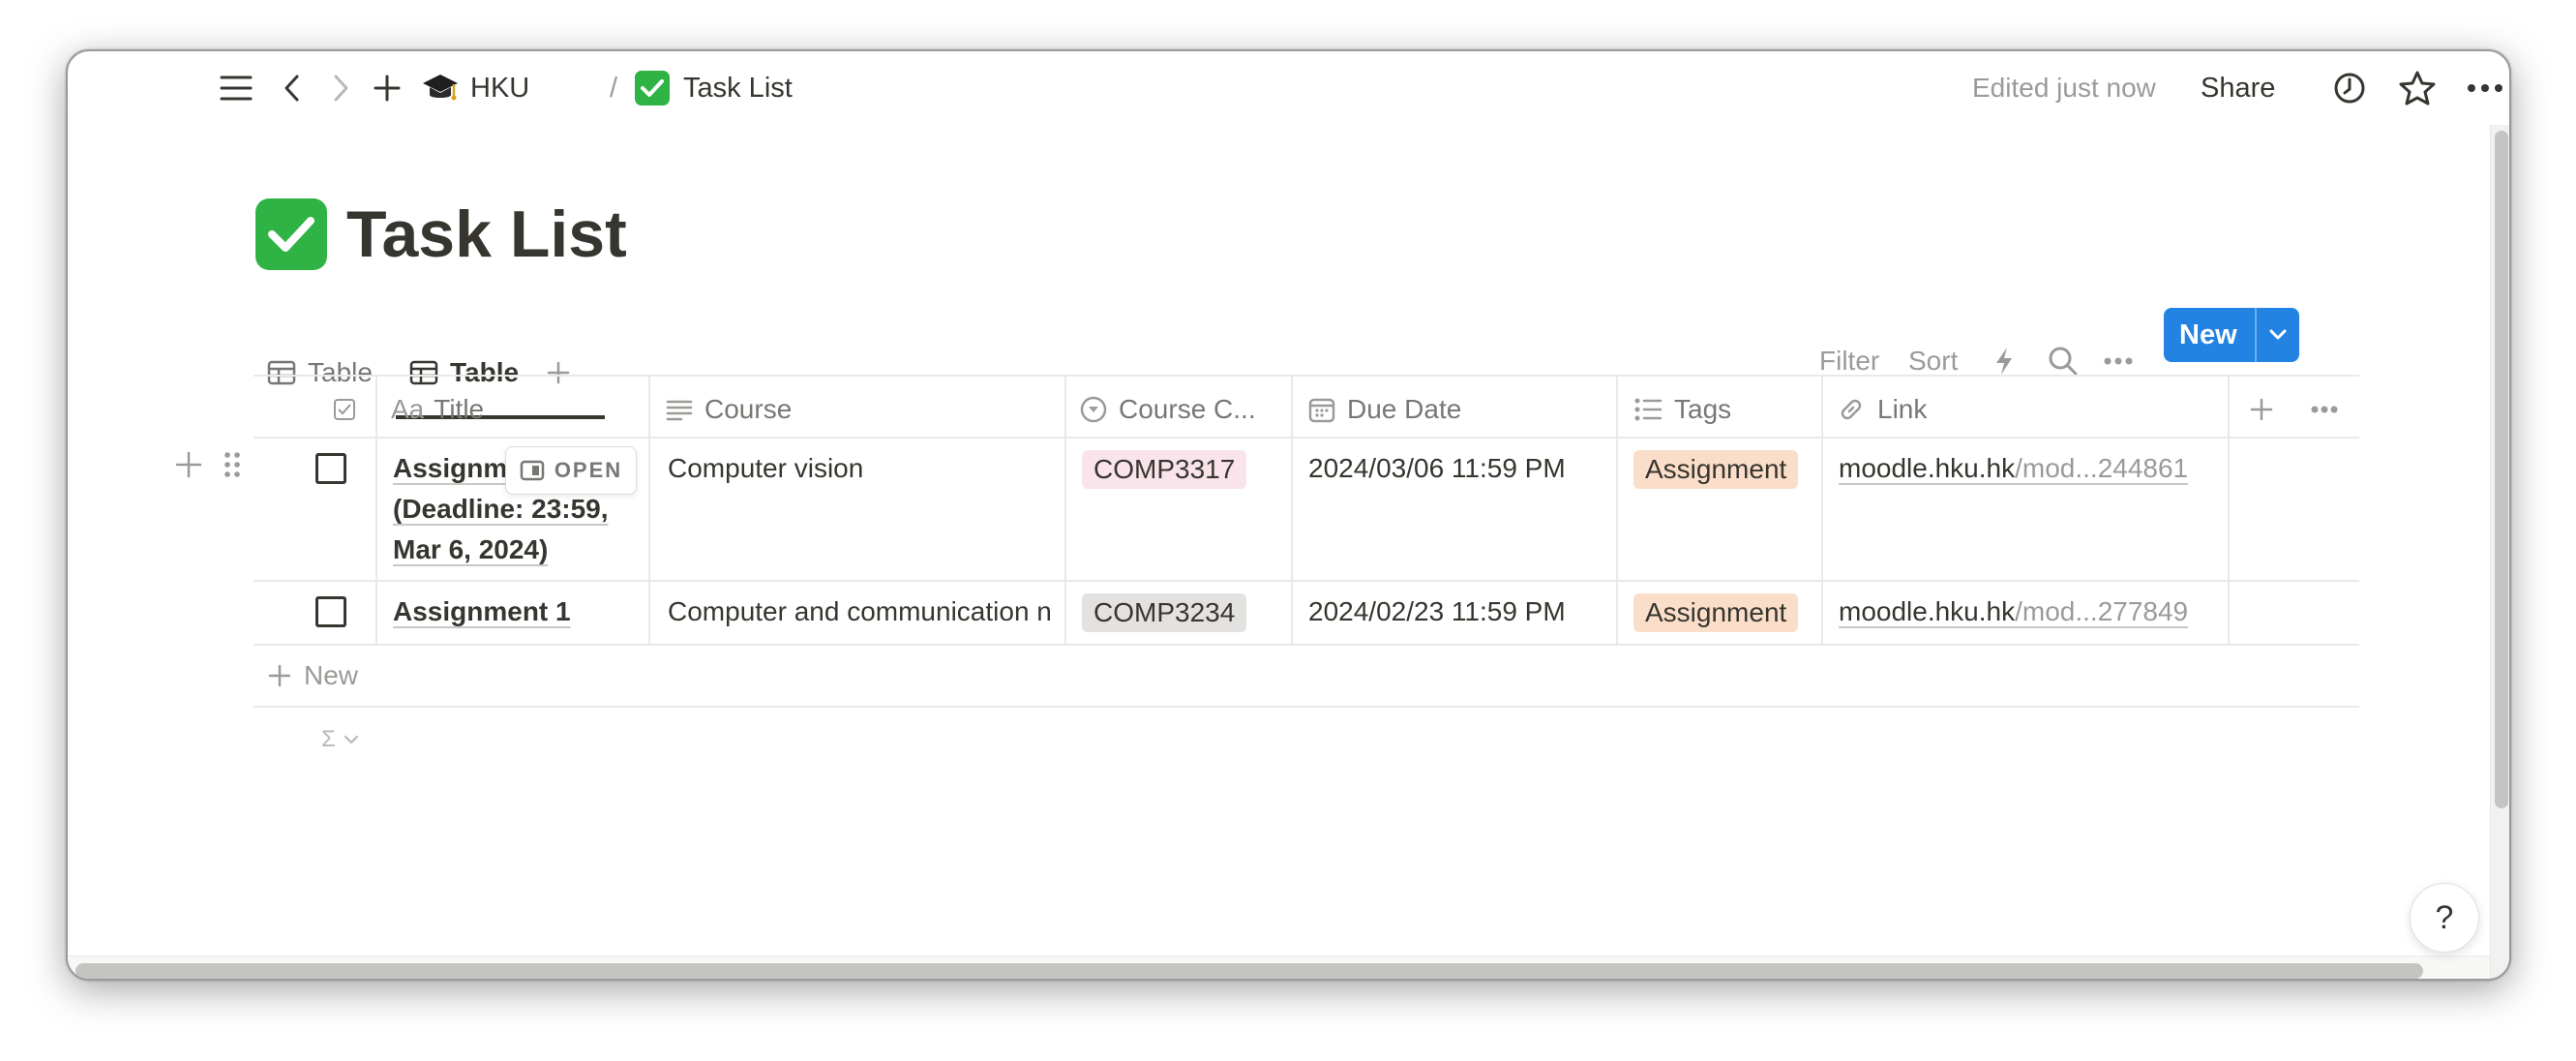 This screenshot has width=2576, height=1061. What do you see at coordinates (340, 88) in the screenshot?
I see `forward-arrow-icon` at bounding box center [340, 88].